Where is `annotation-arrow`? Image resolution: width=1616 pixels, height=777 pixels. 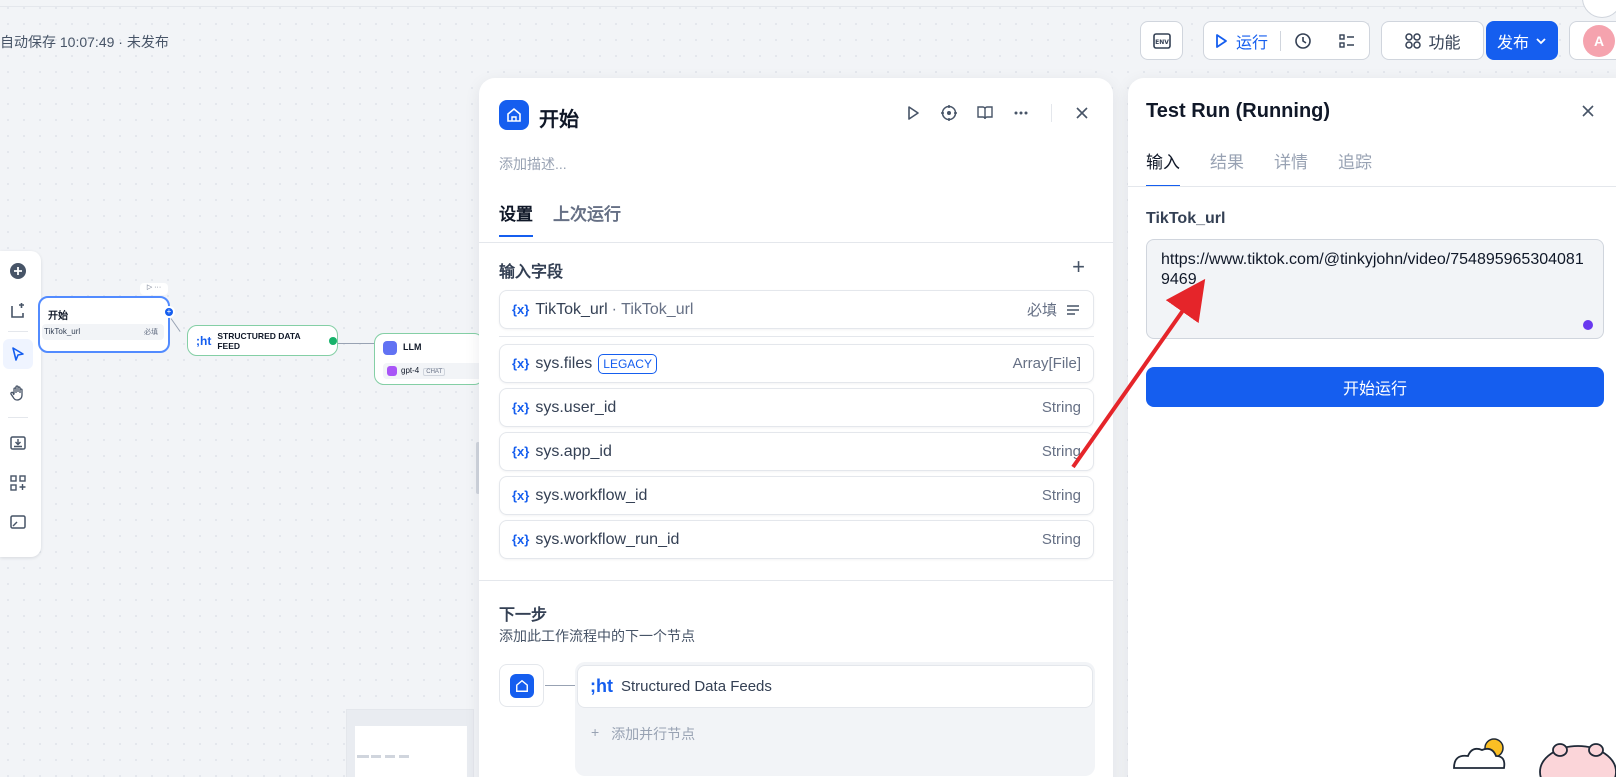
annotation-arrow is located at coordinates (1138, 373).